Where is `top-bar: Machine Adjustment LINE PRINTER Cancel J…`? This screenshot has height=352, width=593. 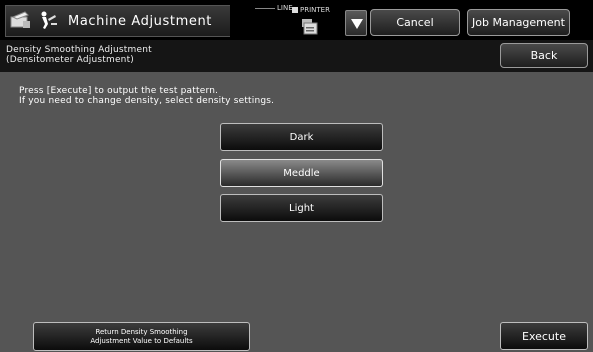 top-bar: Machine Adjustment LINE PRINTER Cancel J… is located at coordinates (296, 20).